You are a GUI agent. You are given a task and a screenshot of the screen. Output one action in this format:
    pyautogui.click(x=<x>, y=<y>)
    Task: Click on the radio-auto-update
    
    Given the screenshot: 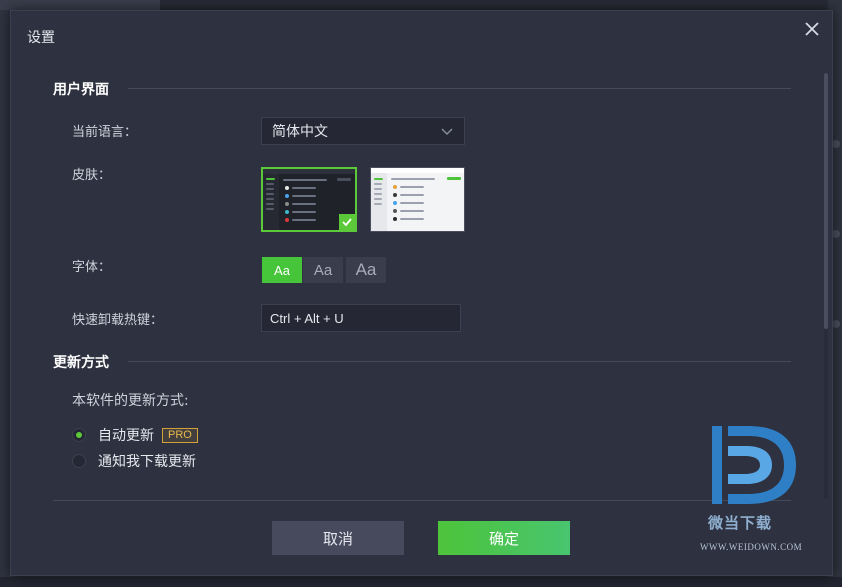 What is the action you would take?
    pyautogui.click(x=79, y=435)
    